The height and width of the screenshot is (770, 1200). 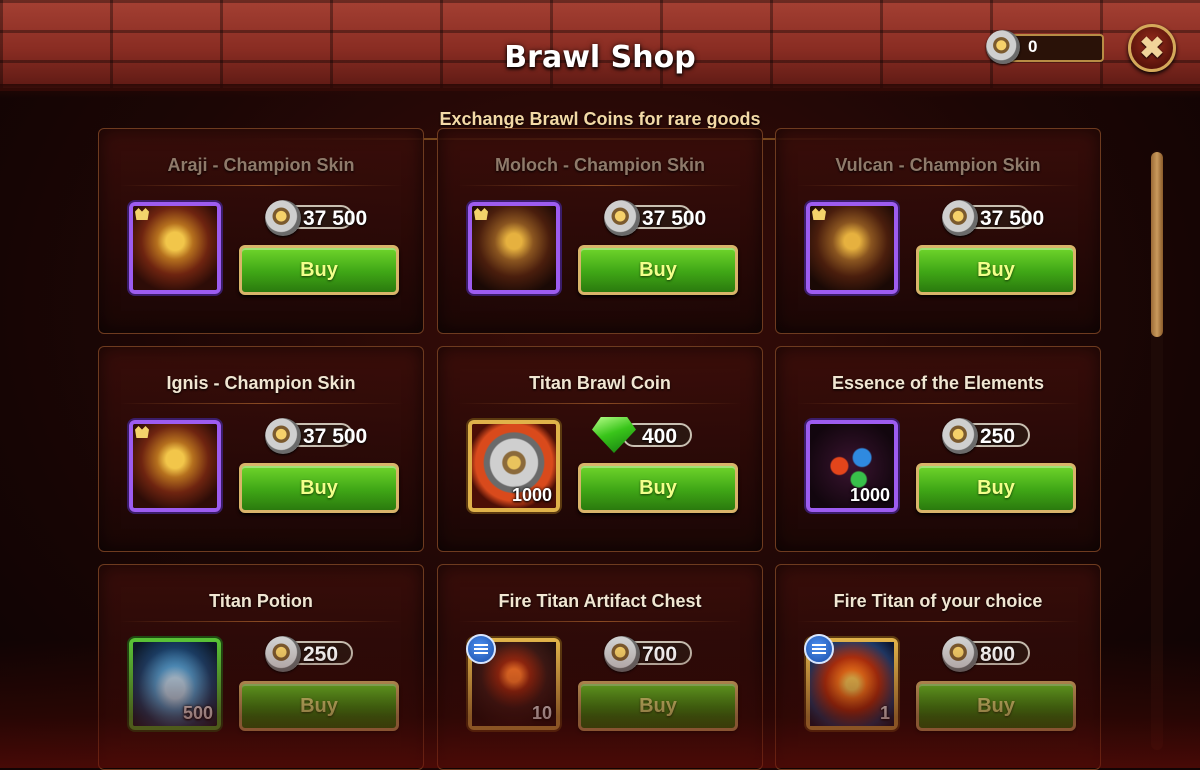 What do you see at coordinates (1157, 450) in the screenshot?
I see `scrollbar` at bounding box center [1157, 450].